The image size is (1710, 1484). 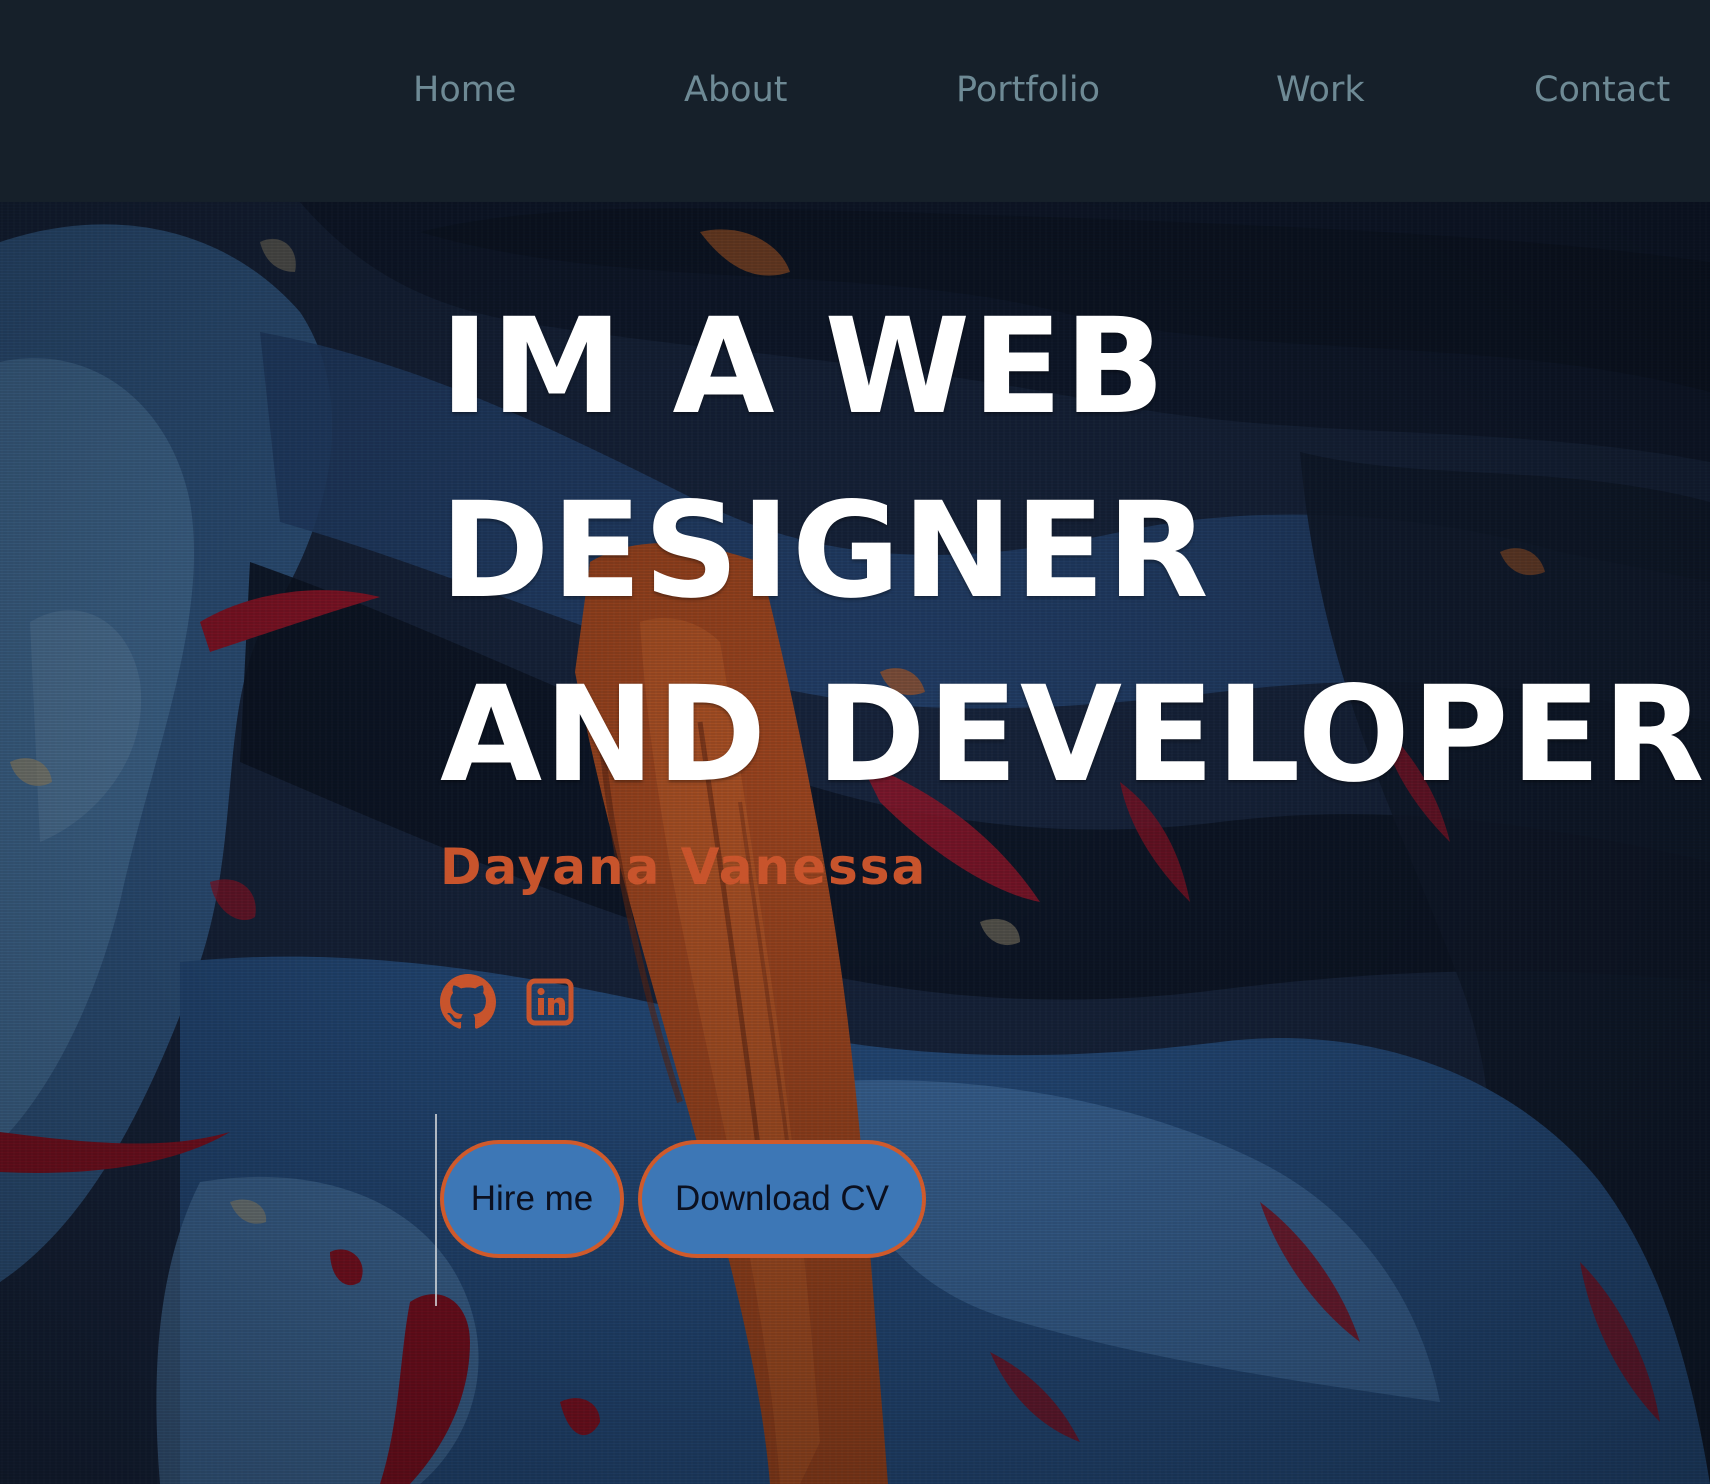 What do you see at coordinates (550, 1002) in the screenshot?
I see `linkedin-icon` at bounding box center [550, 1002].